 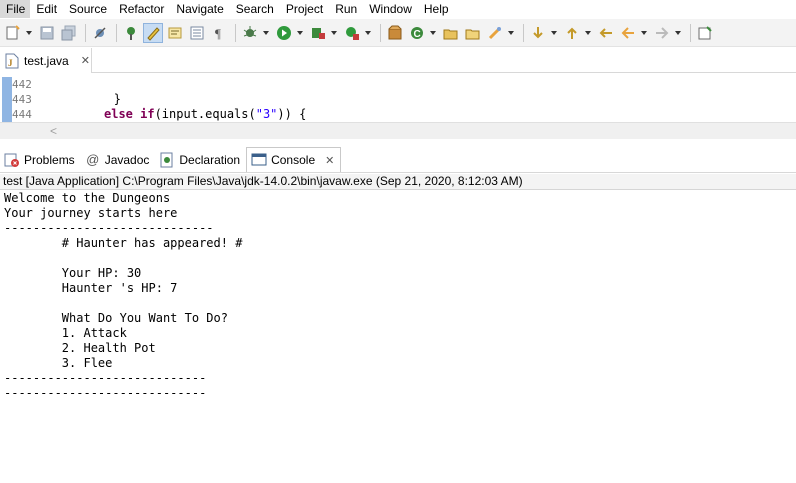 I want to click on code-plain: (input.equals(, so click(x=205, y=114).